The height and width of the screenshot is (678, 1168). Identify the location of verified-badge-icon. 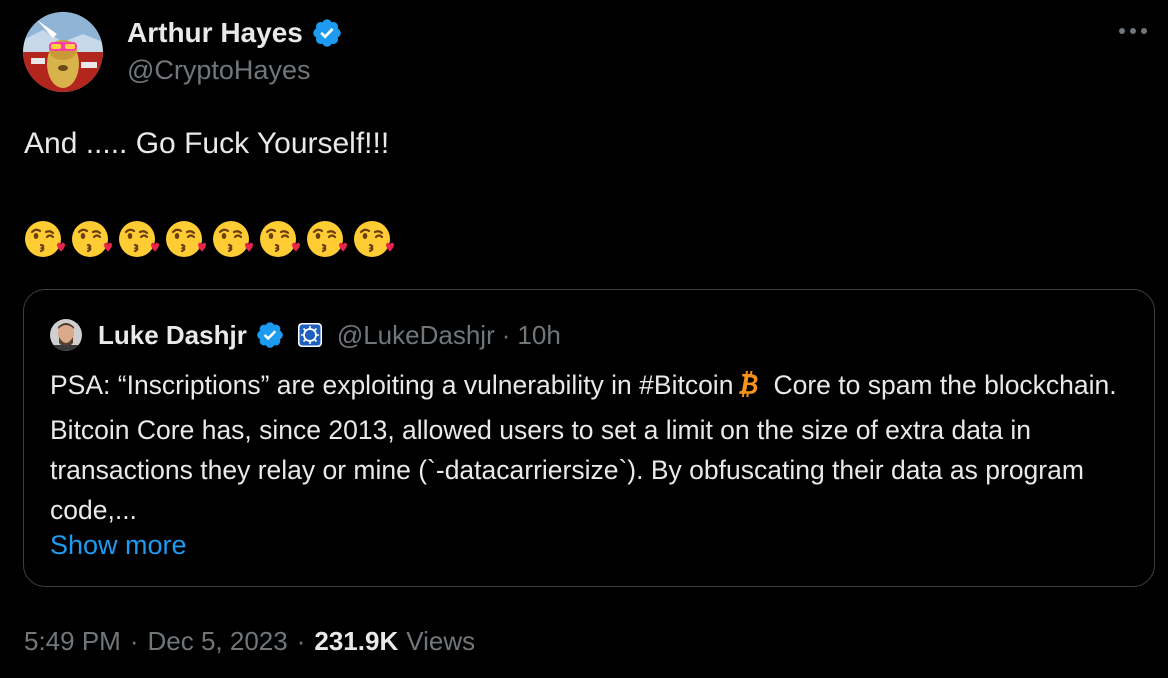
(327, 33).